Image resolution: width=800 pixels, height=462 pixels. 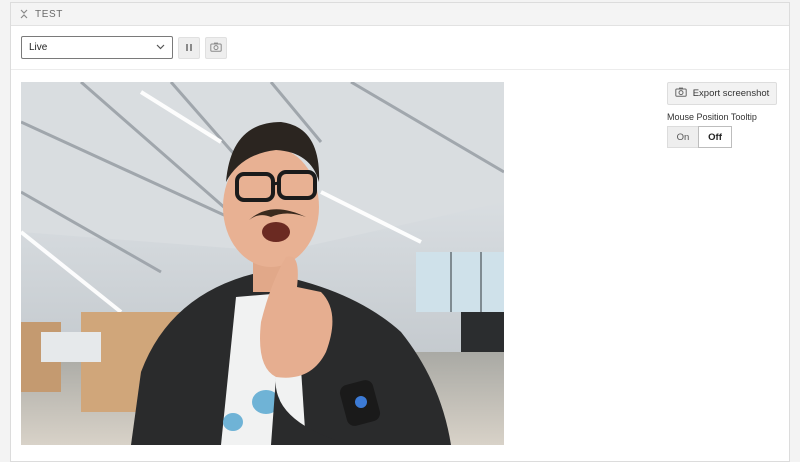 What do you see at coordinates (38, 47) in the screenshot?
I see `source-select-value: Live` at bounding box center [38, 47].